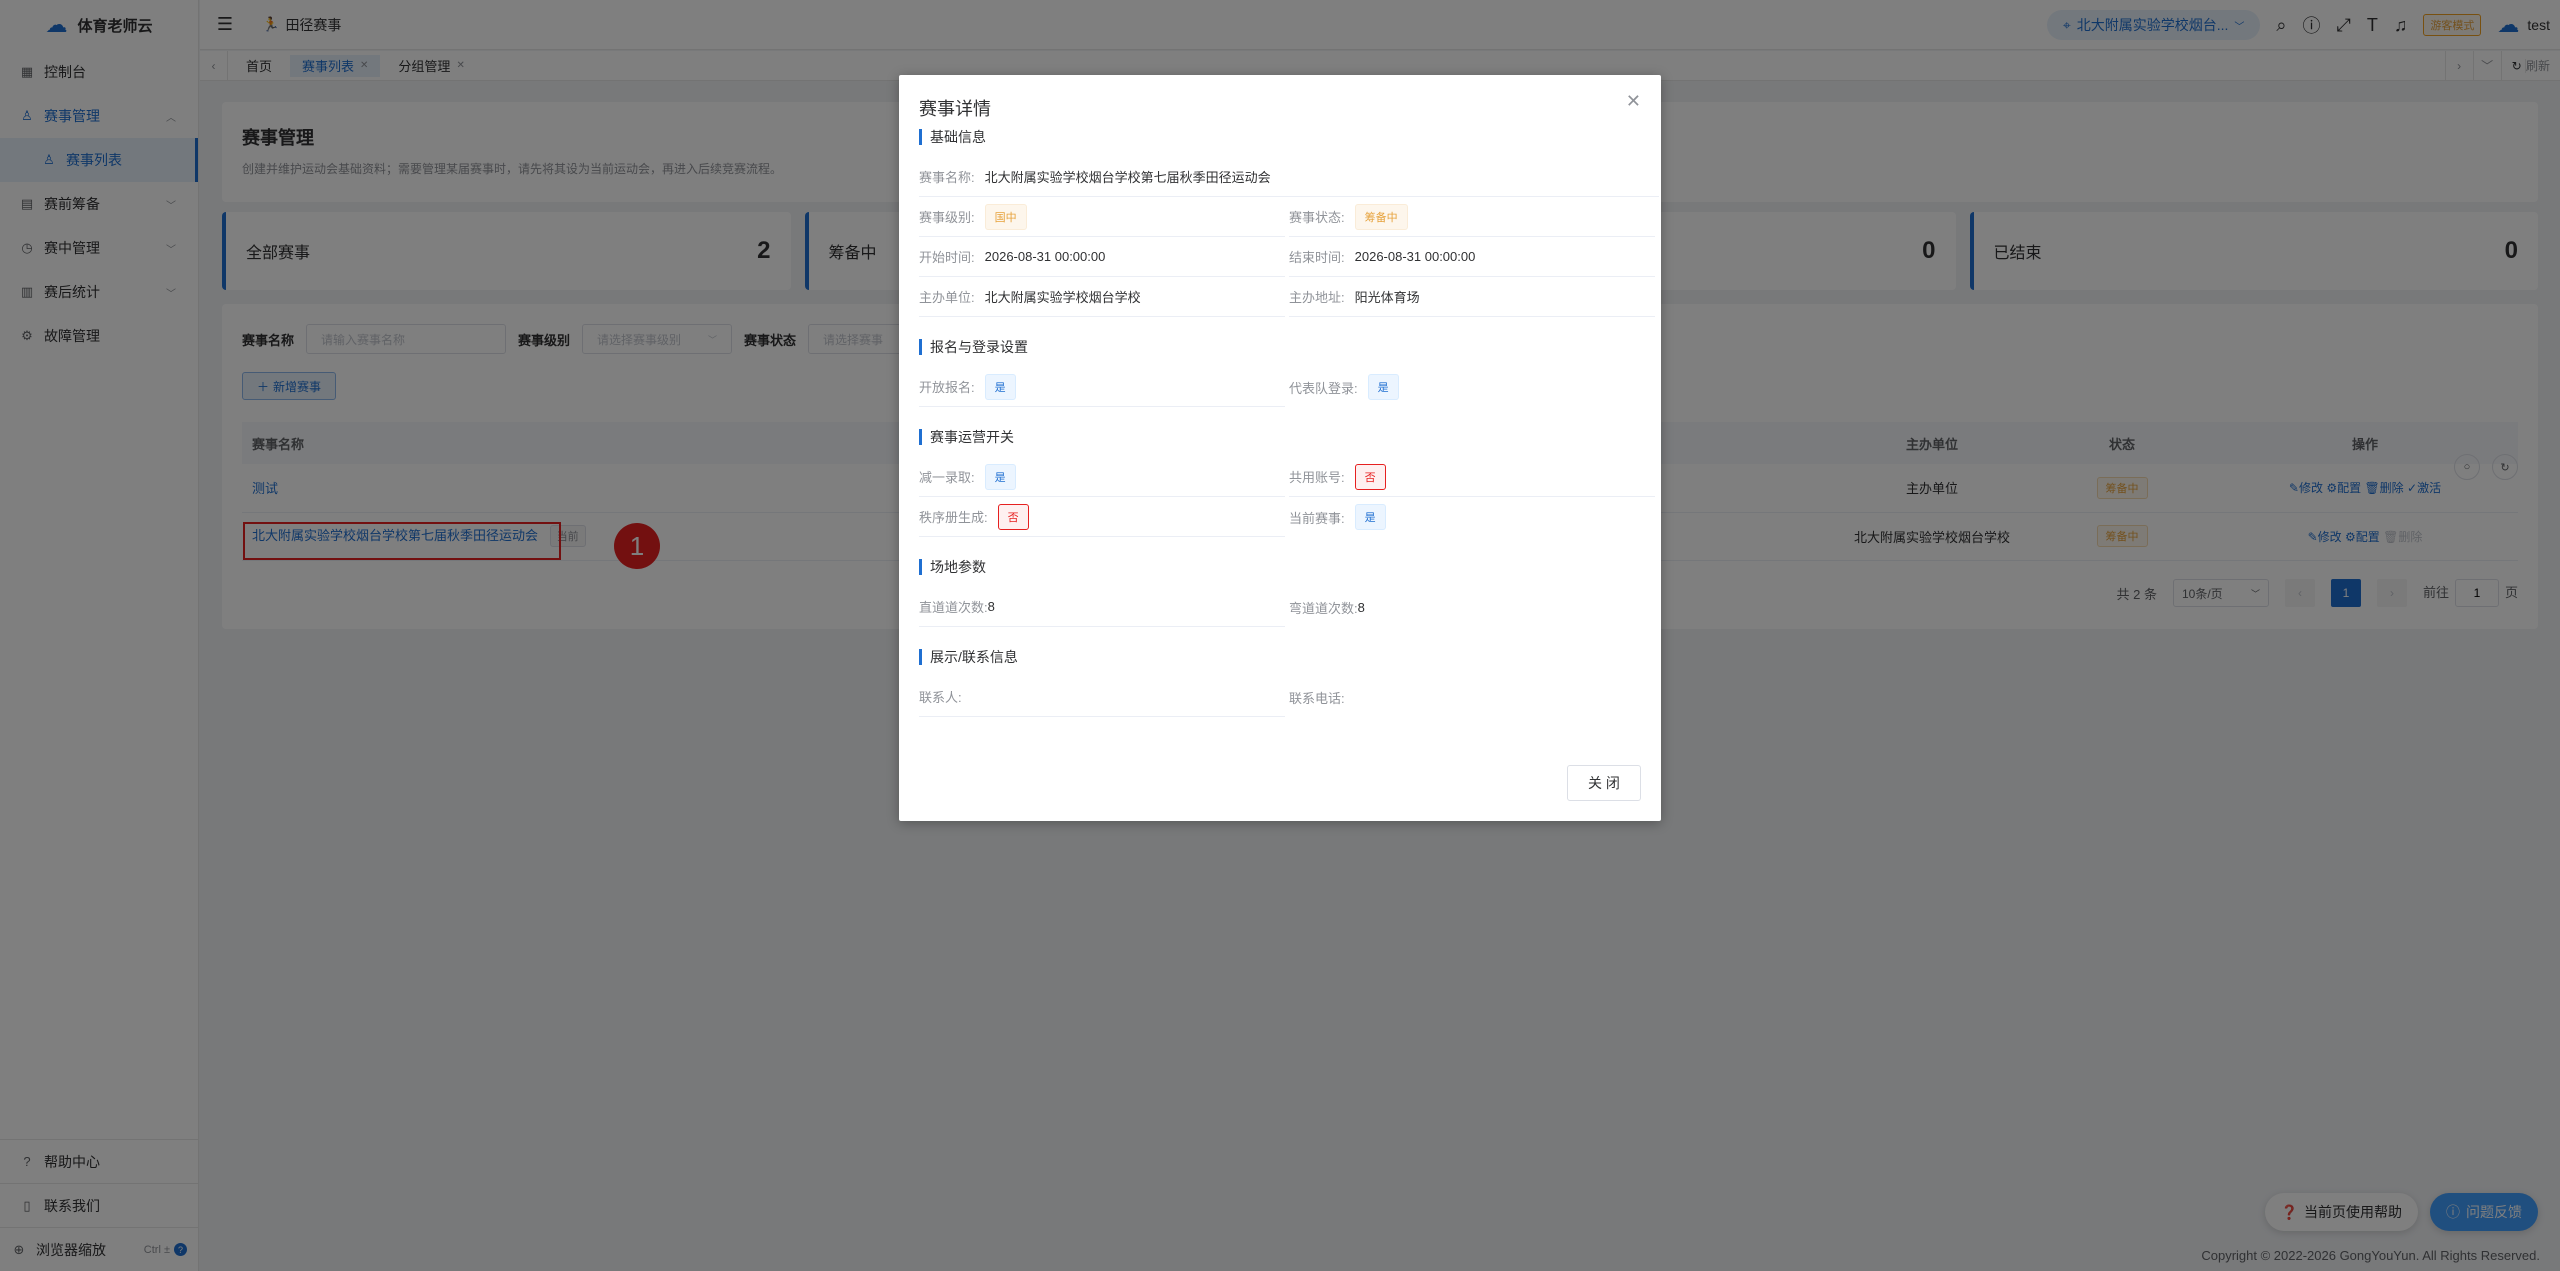  What do you see at coordinates (1102, 607) in the screenshot?
I see `field-straight-lanes: 直道道次数: 8` at bounding box center [1102, 607].